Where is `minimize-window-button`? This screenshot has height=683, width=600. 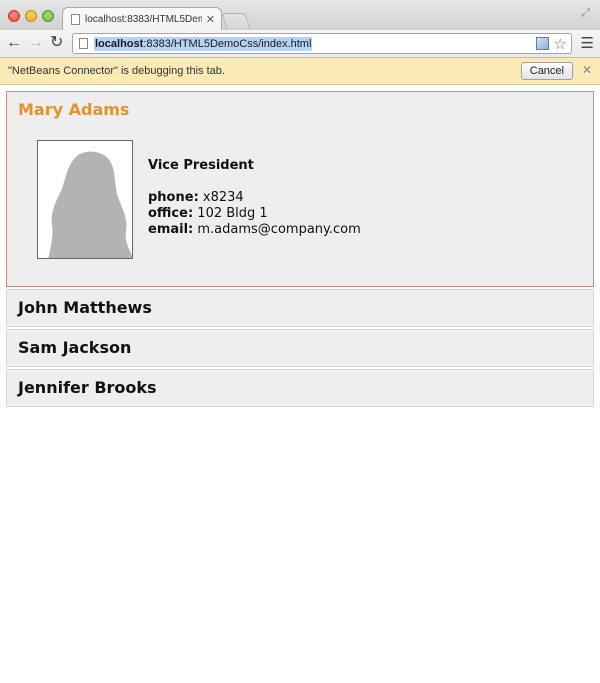 minimize-window-button is located at coordinates (31, 16).